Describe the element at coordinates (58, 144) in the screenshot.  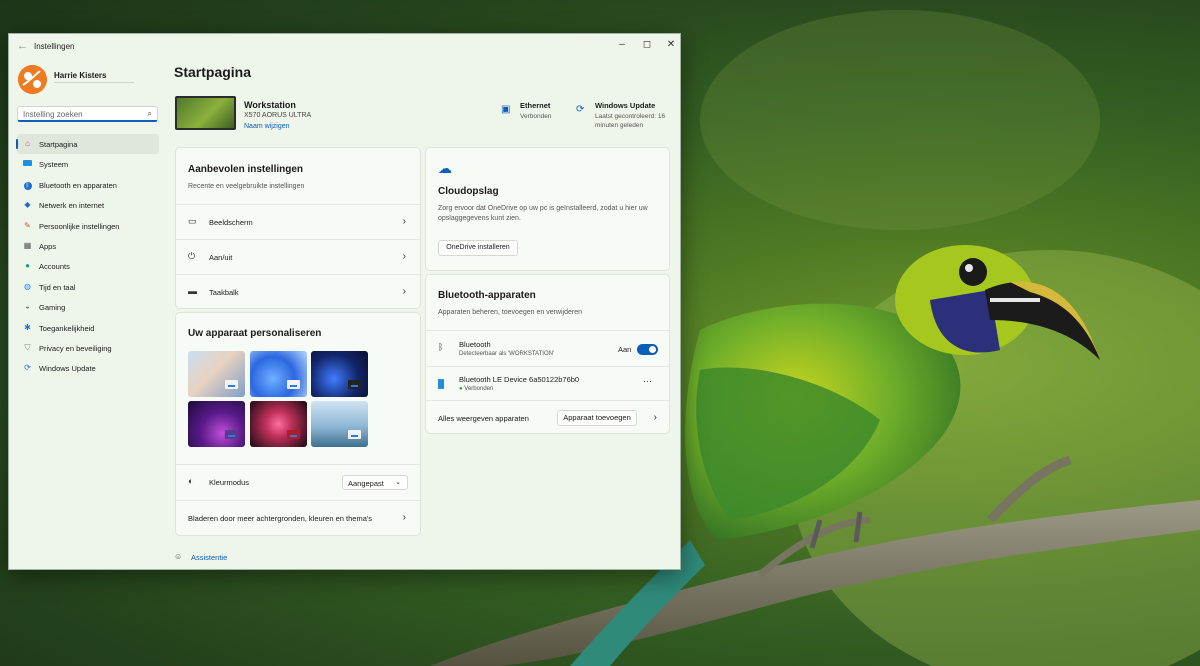
I see `sidebar-item-label: Startpagina` at that location.